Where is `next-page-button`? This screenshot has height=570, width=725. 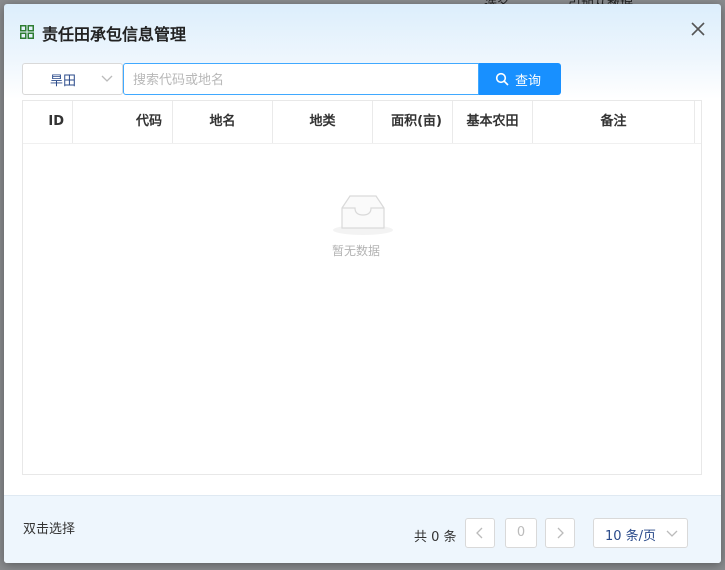 next-page-button is located at coordinates (560, 533).